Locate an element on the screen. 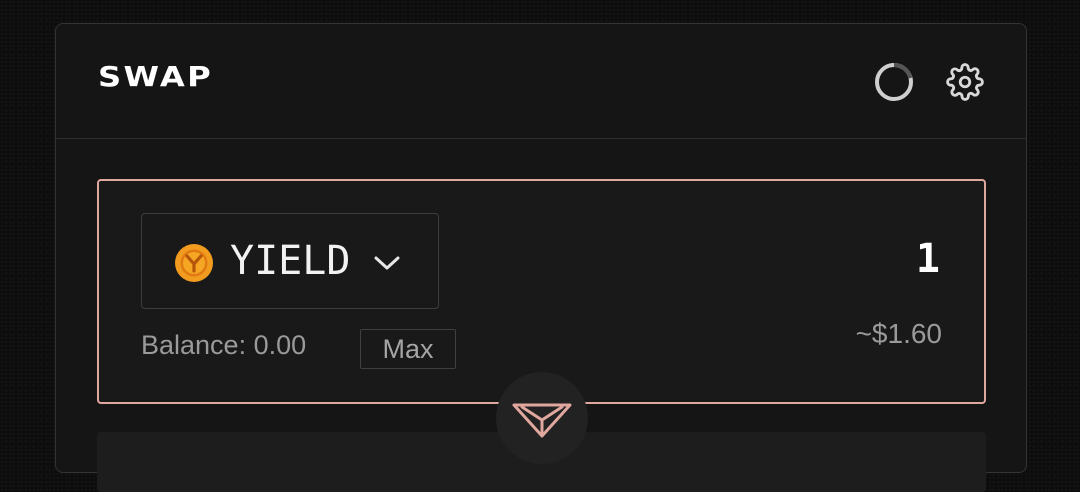  token-selector-button: YIELD is located at coordinates (290, 261).